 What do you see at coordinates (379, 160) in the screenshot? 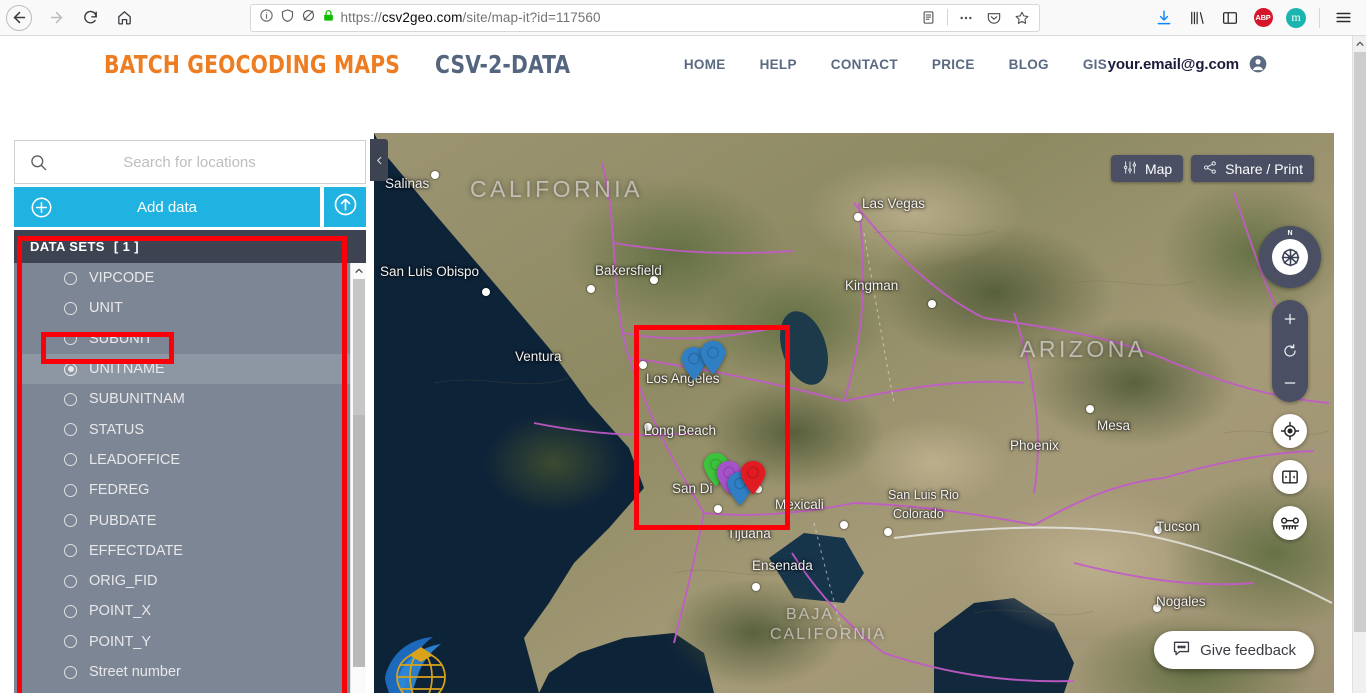
I see `sidebar-collapse-button` at bounding box center [379, 160].